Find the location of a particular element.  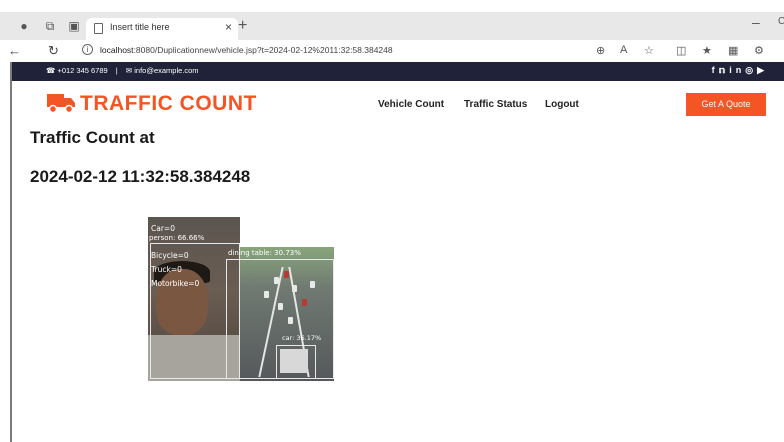

new-tab-button: + is located at coordinates (242, 26).